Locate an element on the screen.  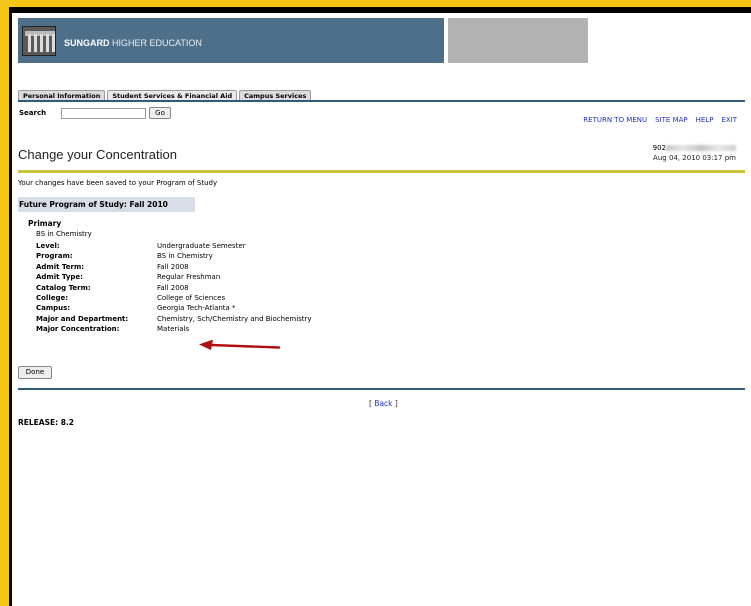
exit-link: EXIT is located at coordinates (729, 120).